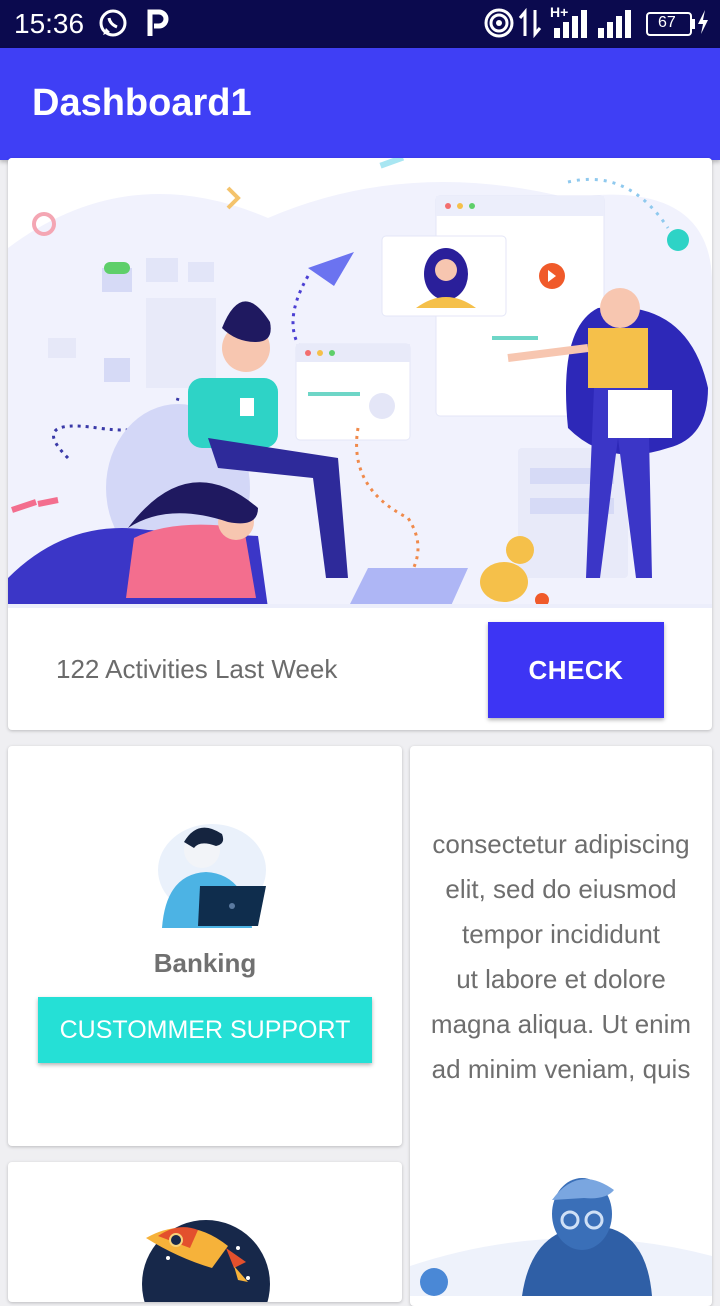  I want to click on page-title: Dashboard1, so click(142, 103).